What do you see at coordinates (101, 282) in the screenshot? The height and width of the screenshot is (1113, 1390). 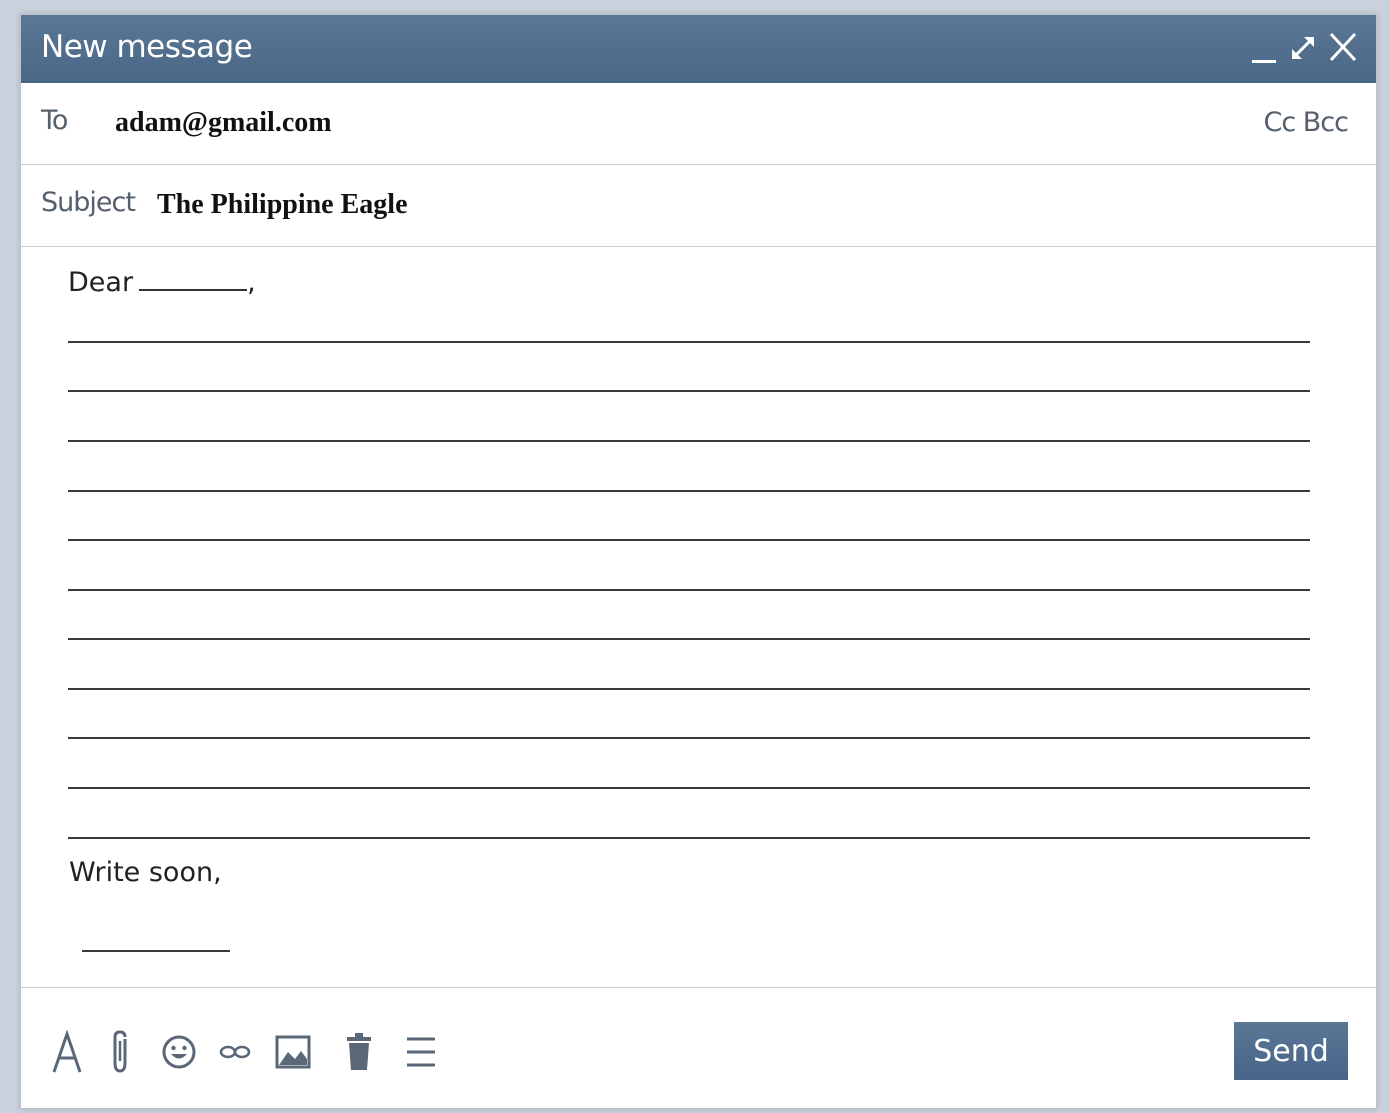 I see `greeting-text: Dear` at bounding box center [101, 282].